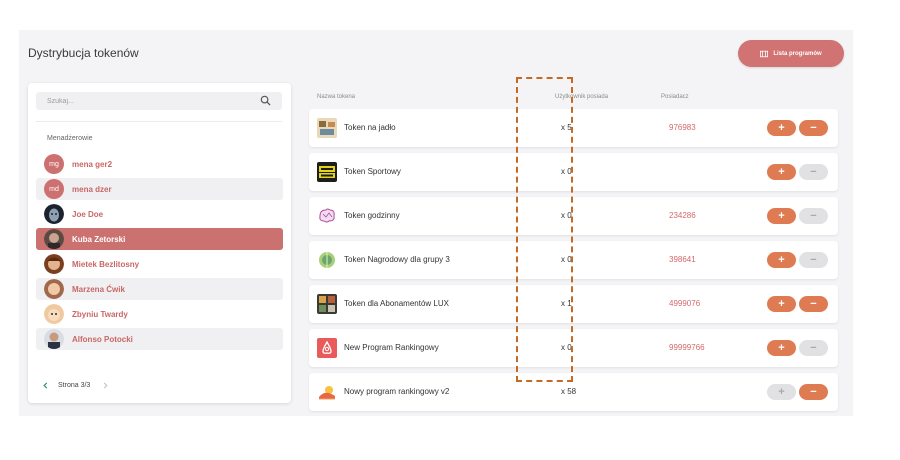 The image size is (900, 460). What do you see at coordinates (566, 127) in the screenshot?
I see `token-count: x 5` at bounding box center [566, 127].